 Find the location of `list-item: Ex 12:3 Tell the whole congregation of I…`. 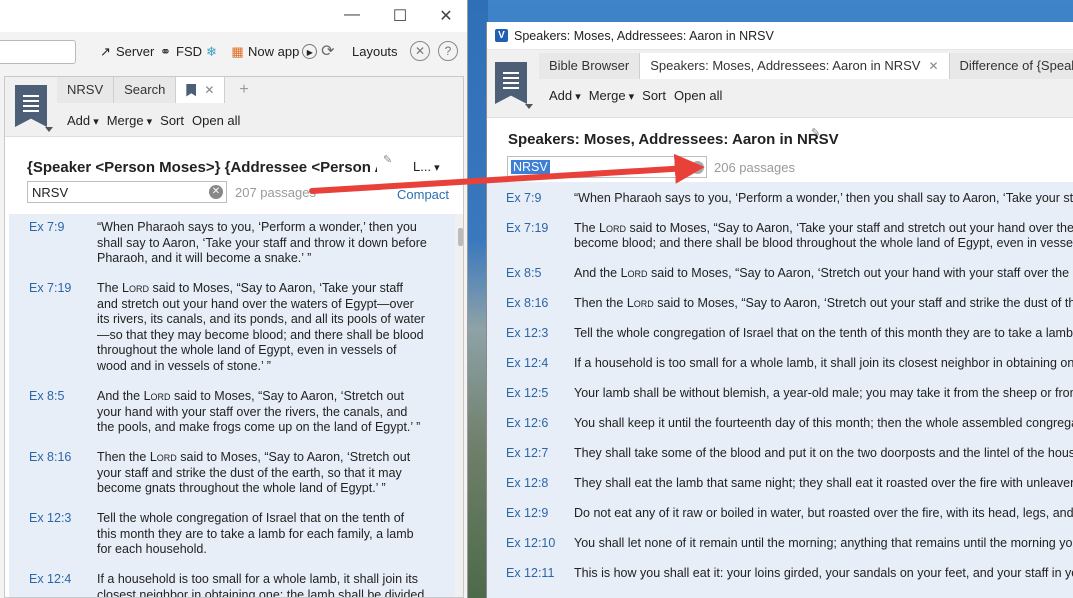

list-item: Ex 12:3 Tell the whole congregation of I… is located at coordinates (780, 332).